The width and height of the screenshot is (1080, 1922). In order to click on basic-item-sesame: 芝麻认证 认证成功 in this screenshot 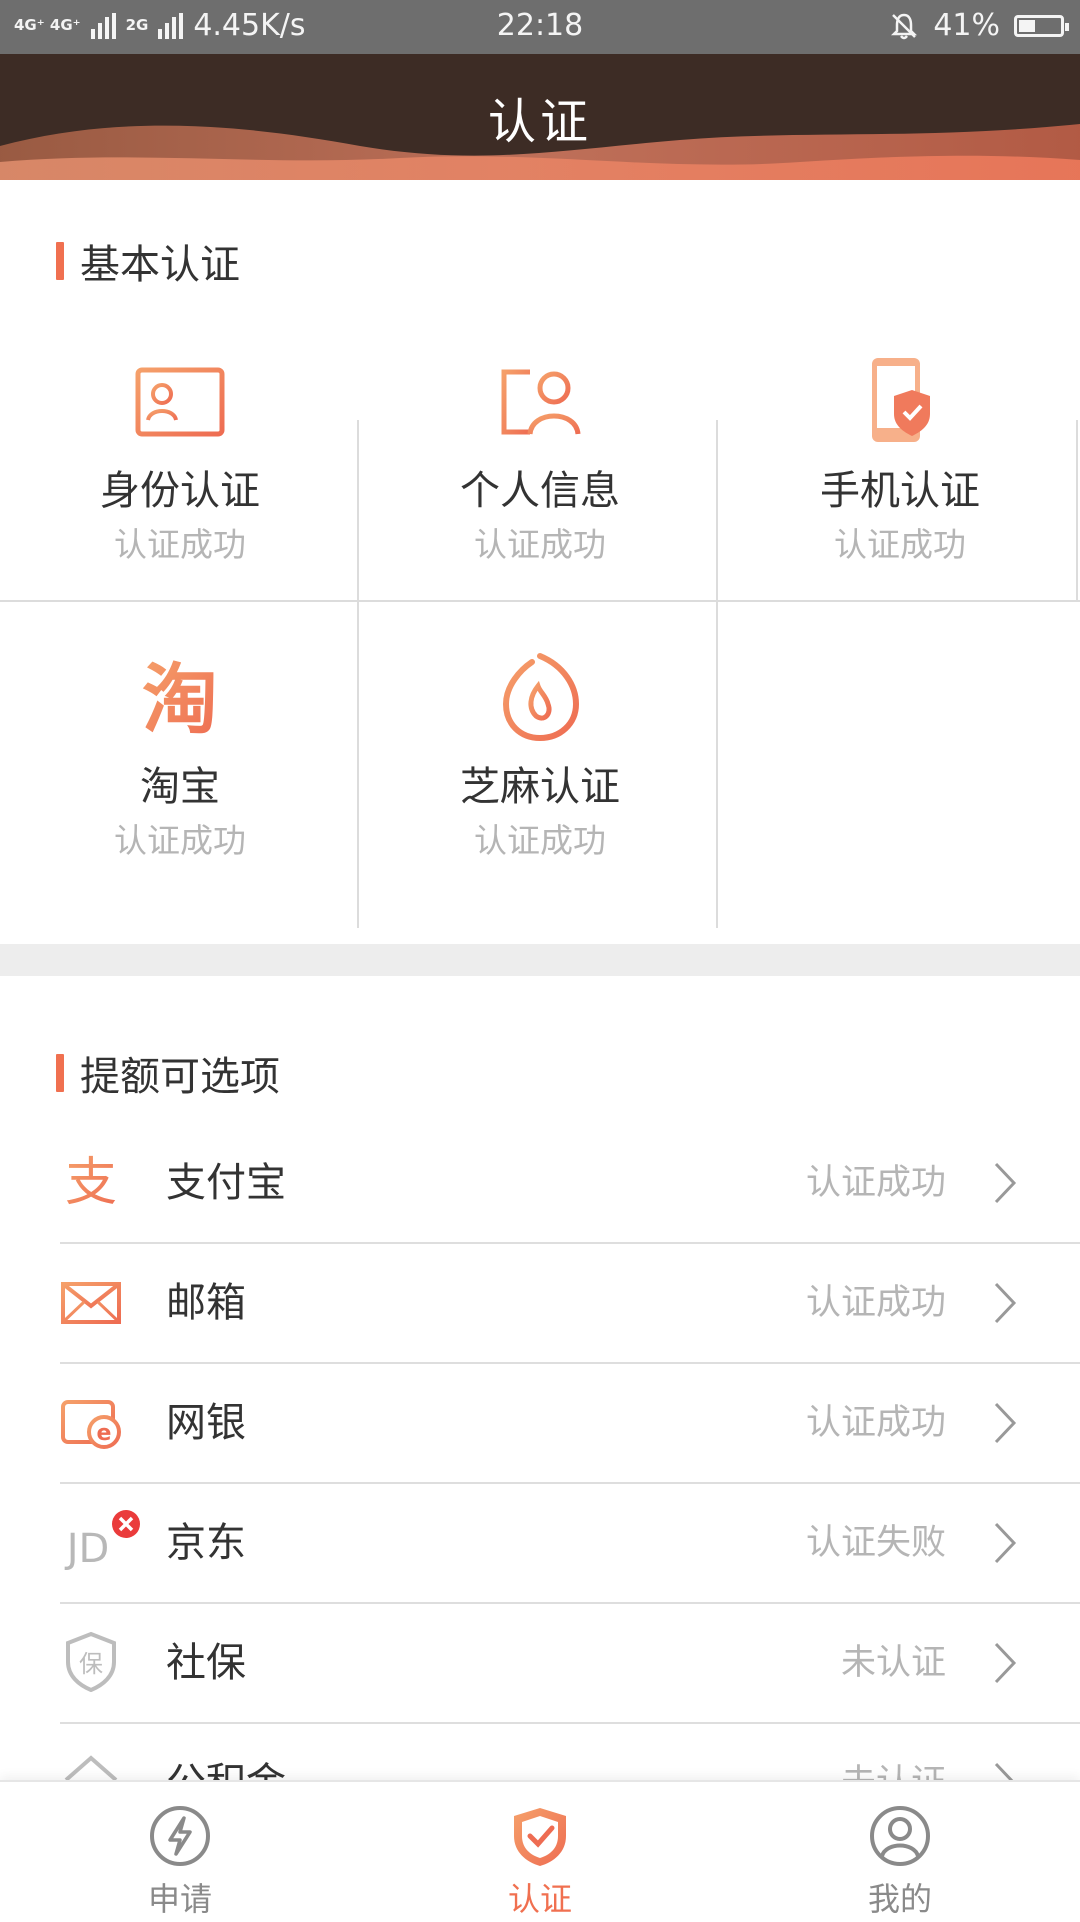, I will do `click(540, 776)`.